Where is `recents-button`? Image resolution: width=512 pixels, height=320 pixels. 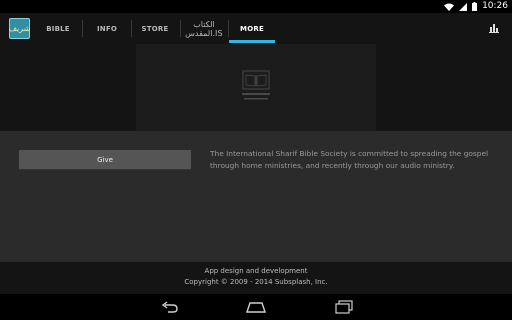
recents-button is located at coordinates (344, 307).